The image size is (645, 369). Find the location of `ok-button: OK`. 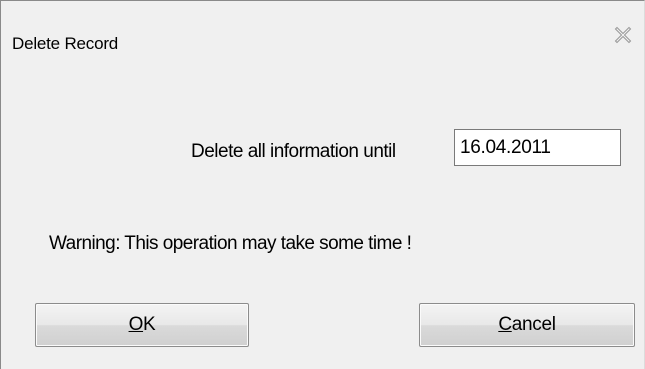

ok-button: OK is located at coordinates (142, 325).